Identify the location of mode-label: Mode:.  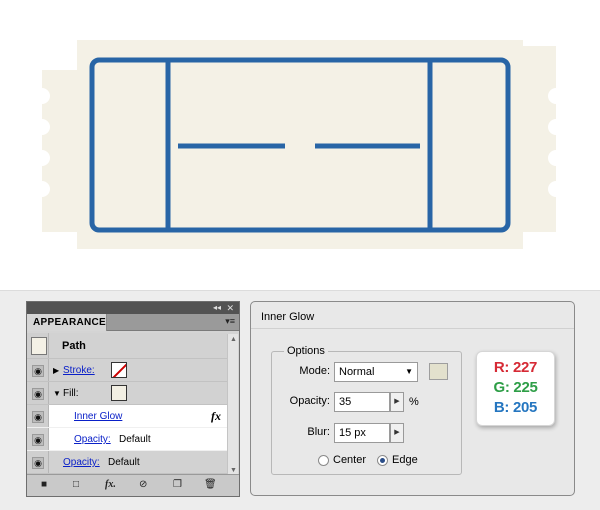
(314, 371).